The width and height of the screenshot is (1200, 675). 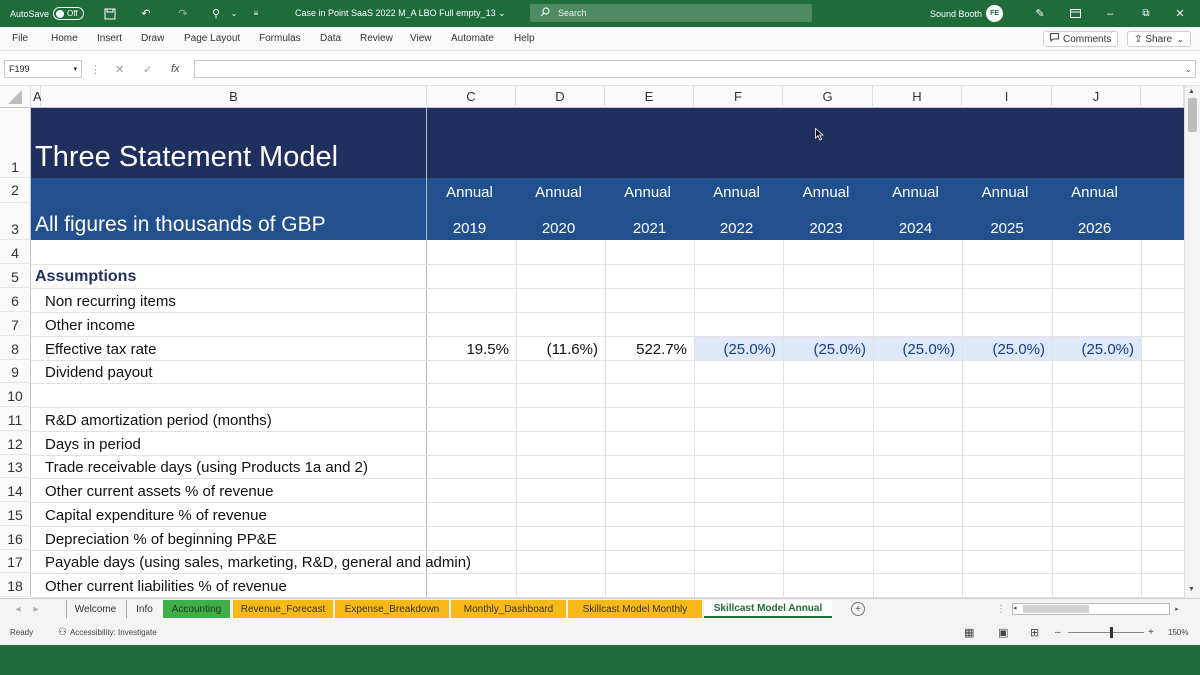 What do you see at coordinates (15, 300) in the screenshot?
I see `row-header-6: 6` at bounding box center [15, 300].